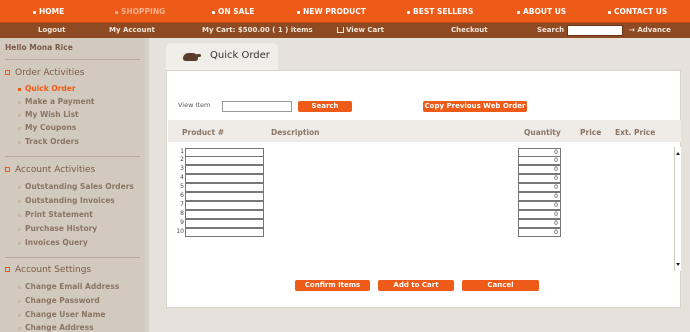 The width and height of the screenshot is (690, 332). Describe the element at coordinates (140, 11) in the screenshot. I see `nav-shopping: SHOPPING` at that location.